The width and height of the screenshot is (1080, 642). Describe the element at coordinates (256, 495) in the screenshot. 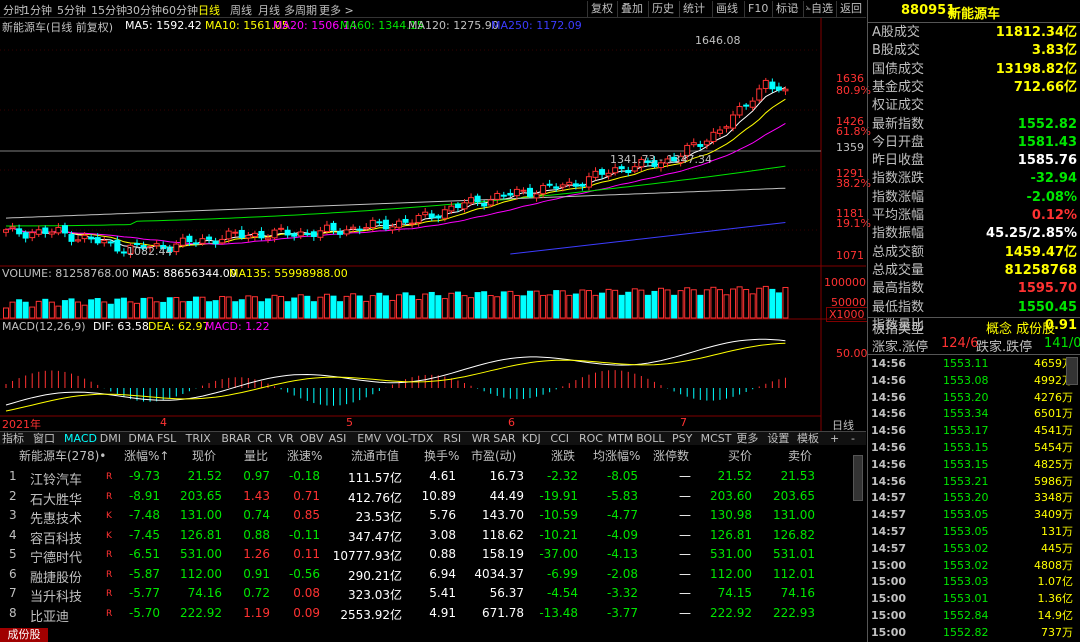

I see `cell-vr: 1.43` at that location.